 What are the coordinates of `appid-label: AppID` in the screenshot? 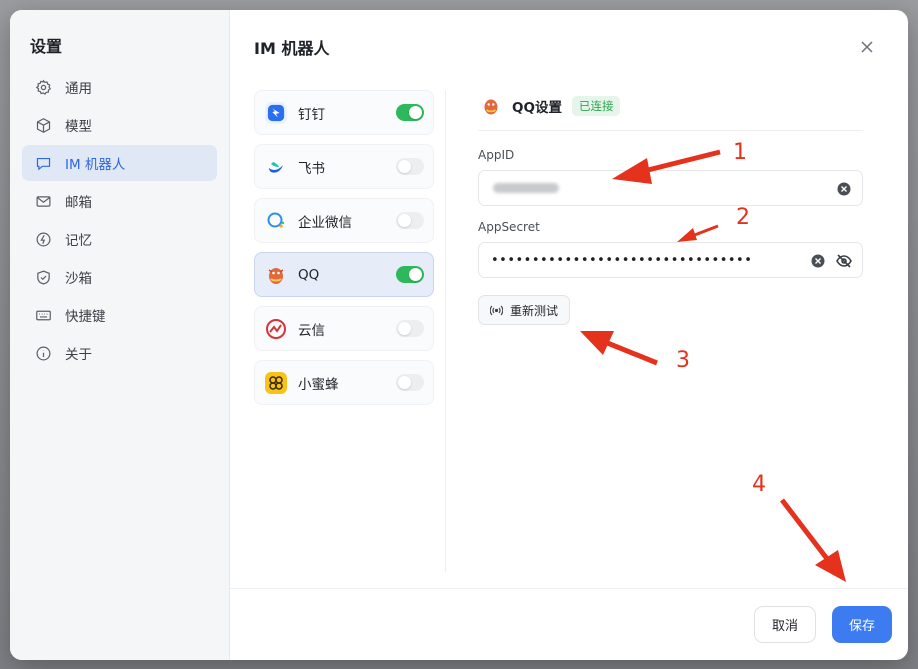 It's located at (496, 155).